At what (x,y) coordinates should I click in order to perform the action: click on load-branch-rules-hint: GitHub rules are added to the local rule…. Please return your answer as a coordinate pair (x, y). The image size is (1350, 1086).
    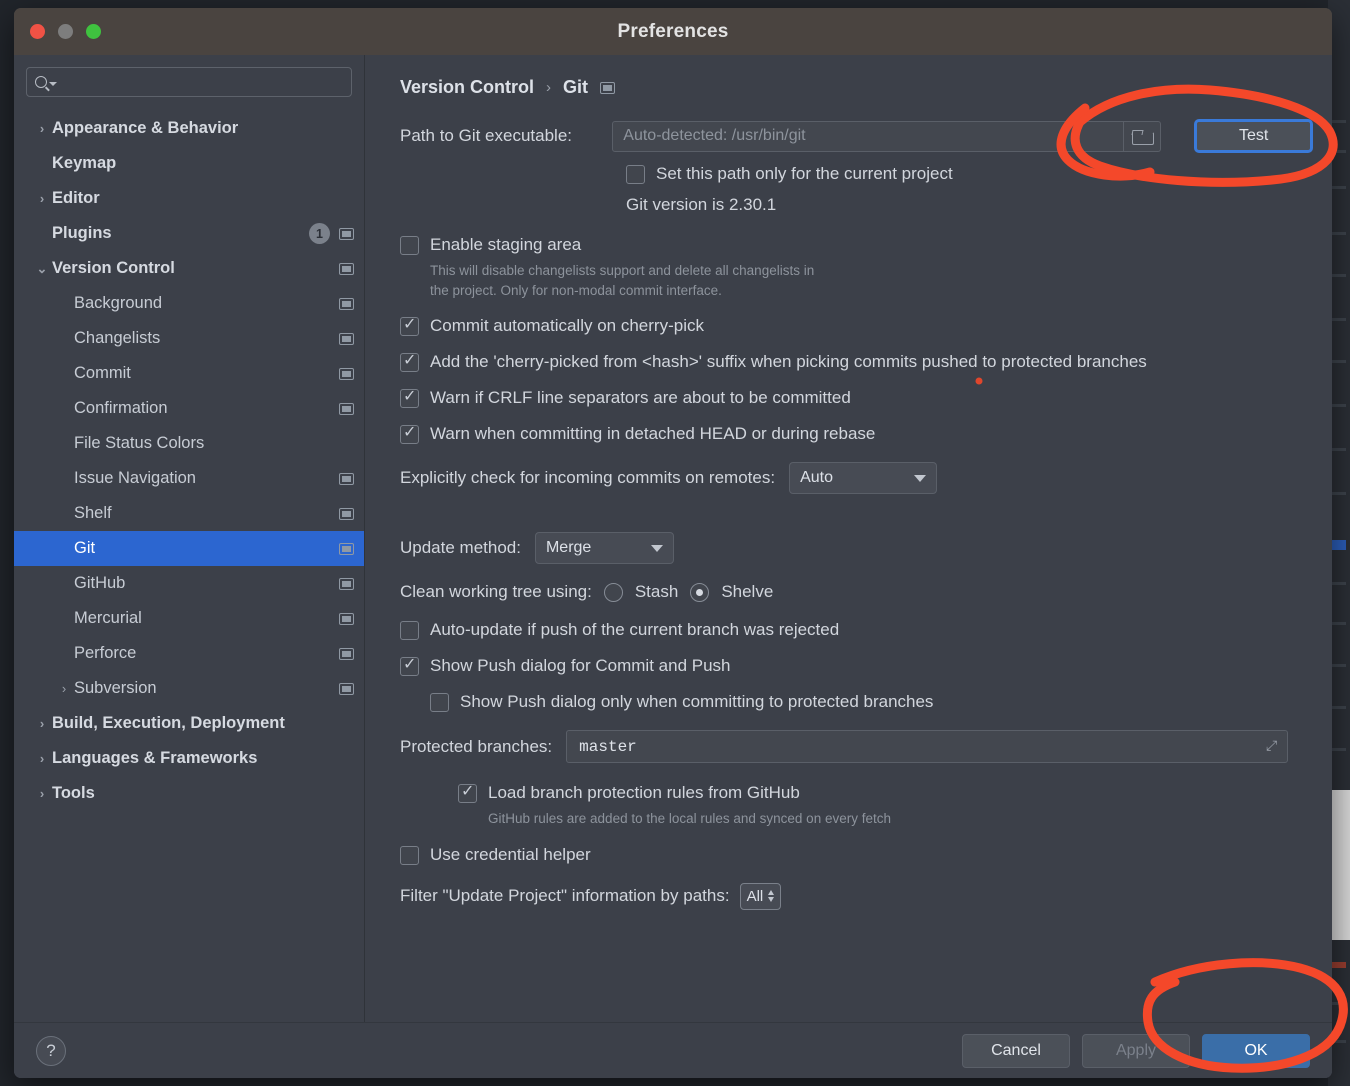
    Looking at the image, I should click on (689, 819).